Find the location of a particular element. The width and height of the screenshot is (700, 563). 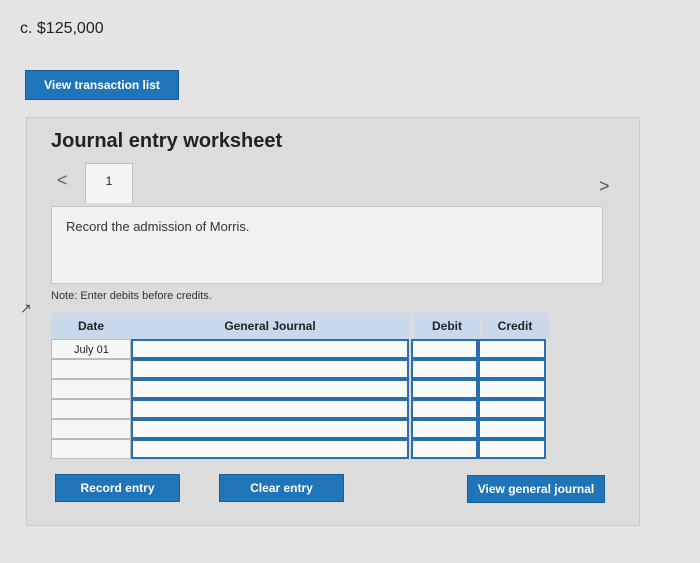

column-header-general-journal: General Journal is located at coordinates (270, 326).